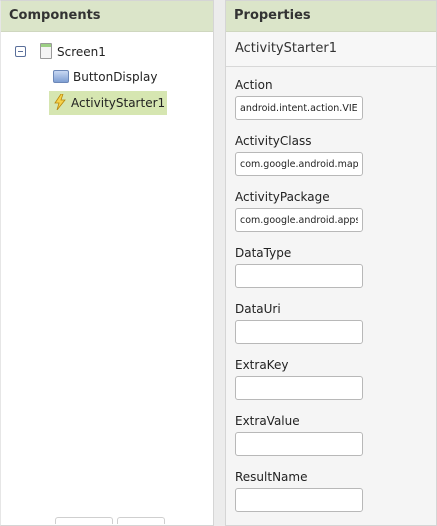  Describe the element at coordinates (60, 101) in the screenshot. I see `lightning-bolt-icon` at that location.